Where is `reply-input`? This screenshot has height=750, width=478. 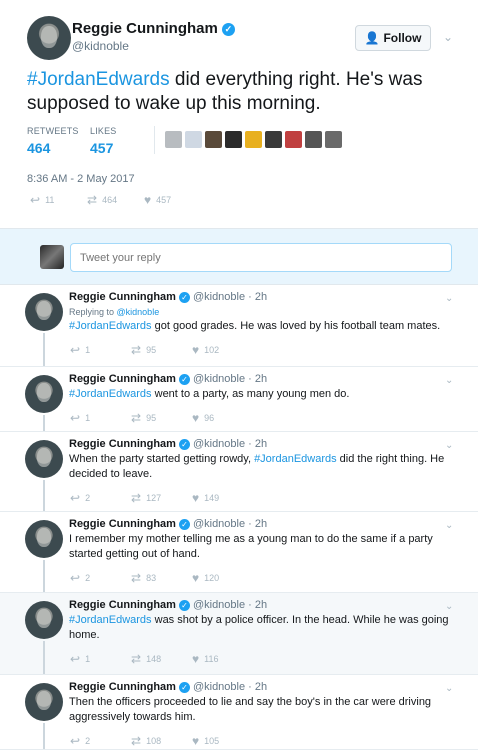 reply-input is located at coordinates (261, 257).